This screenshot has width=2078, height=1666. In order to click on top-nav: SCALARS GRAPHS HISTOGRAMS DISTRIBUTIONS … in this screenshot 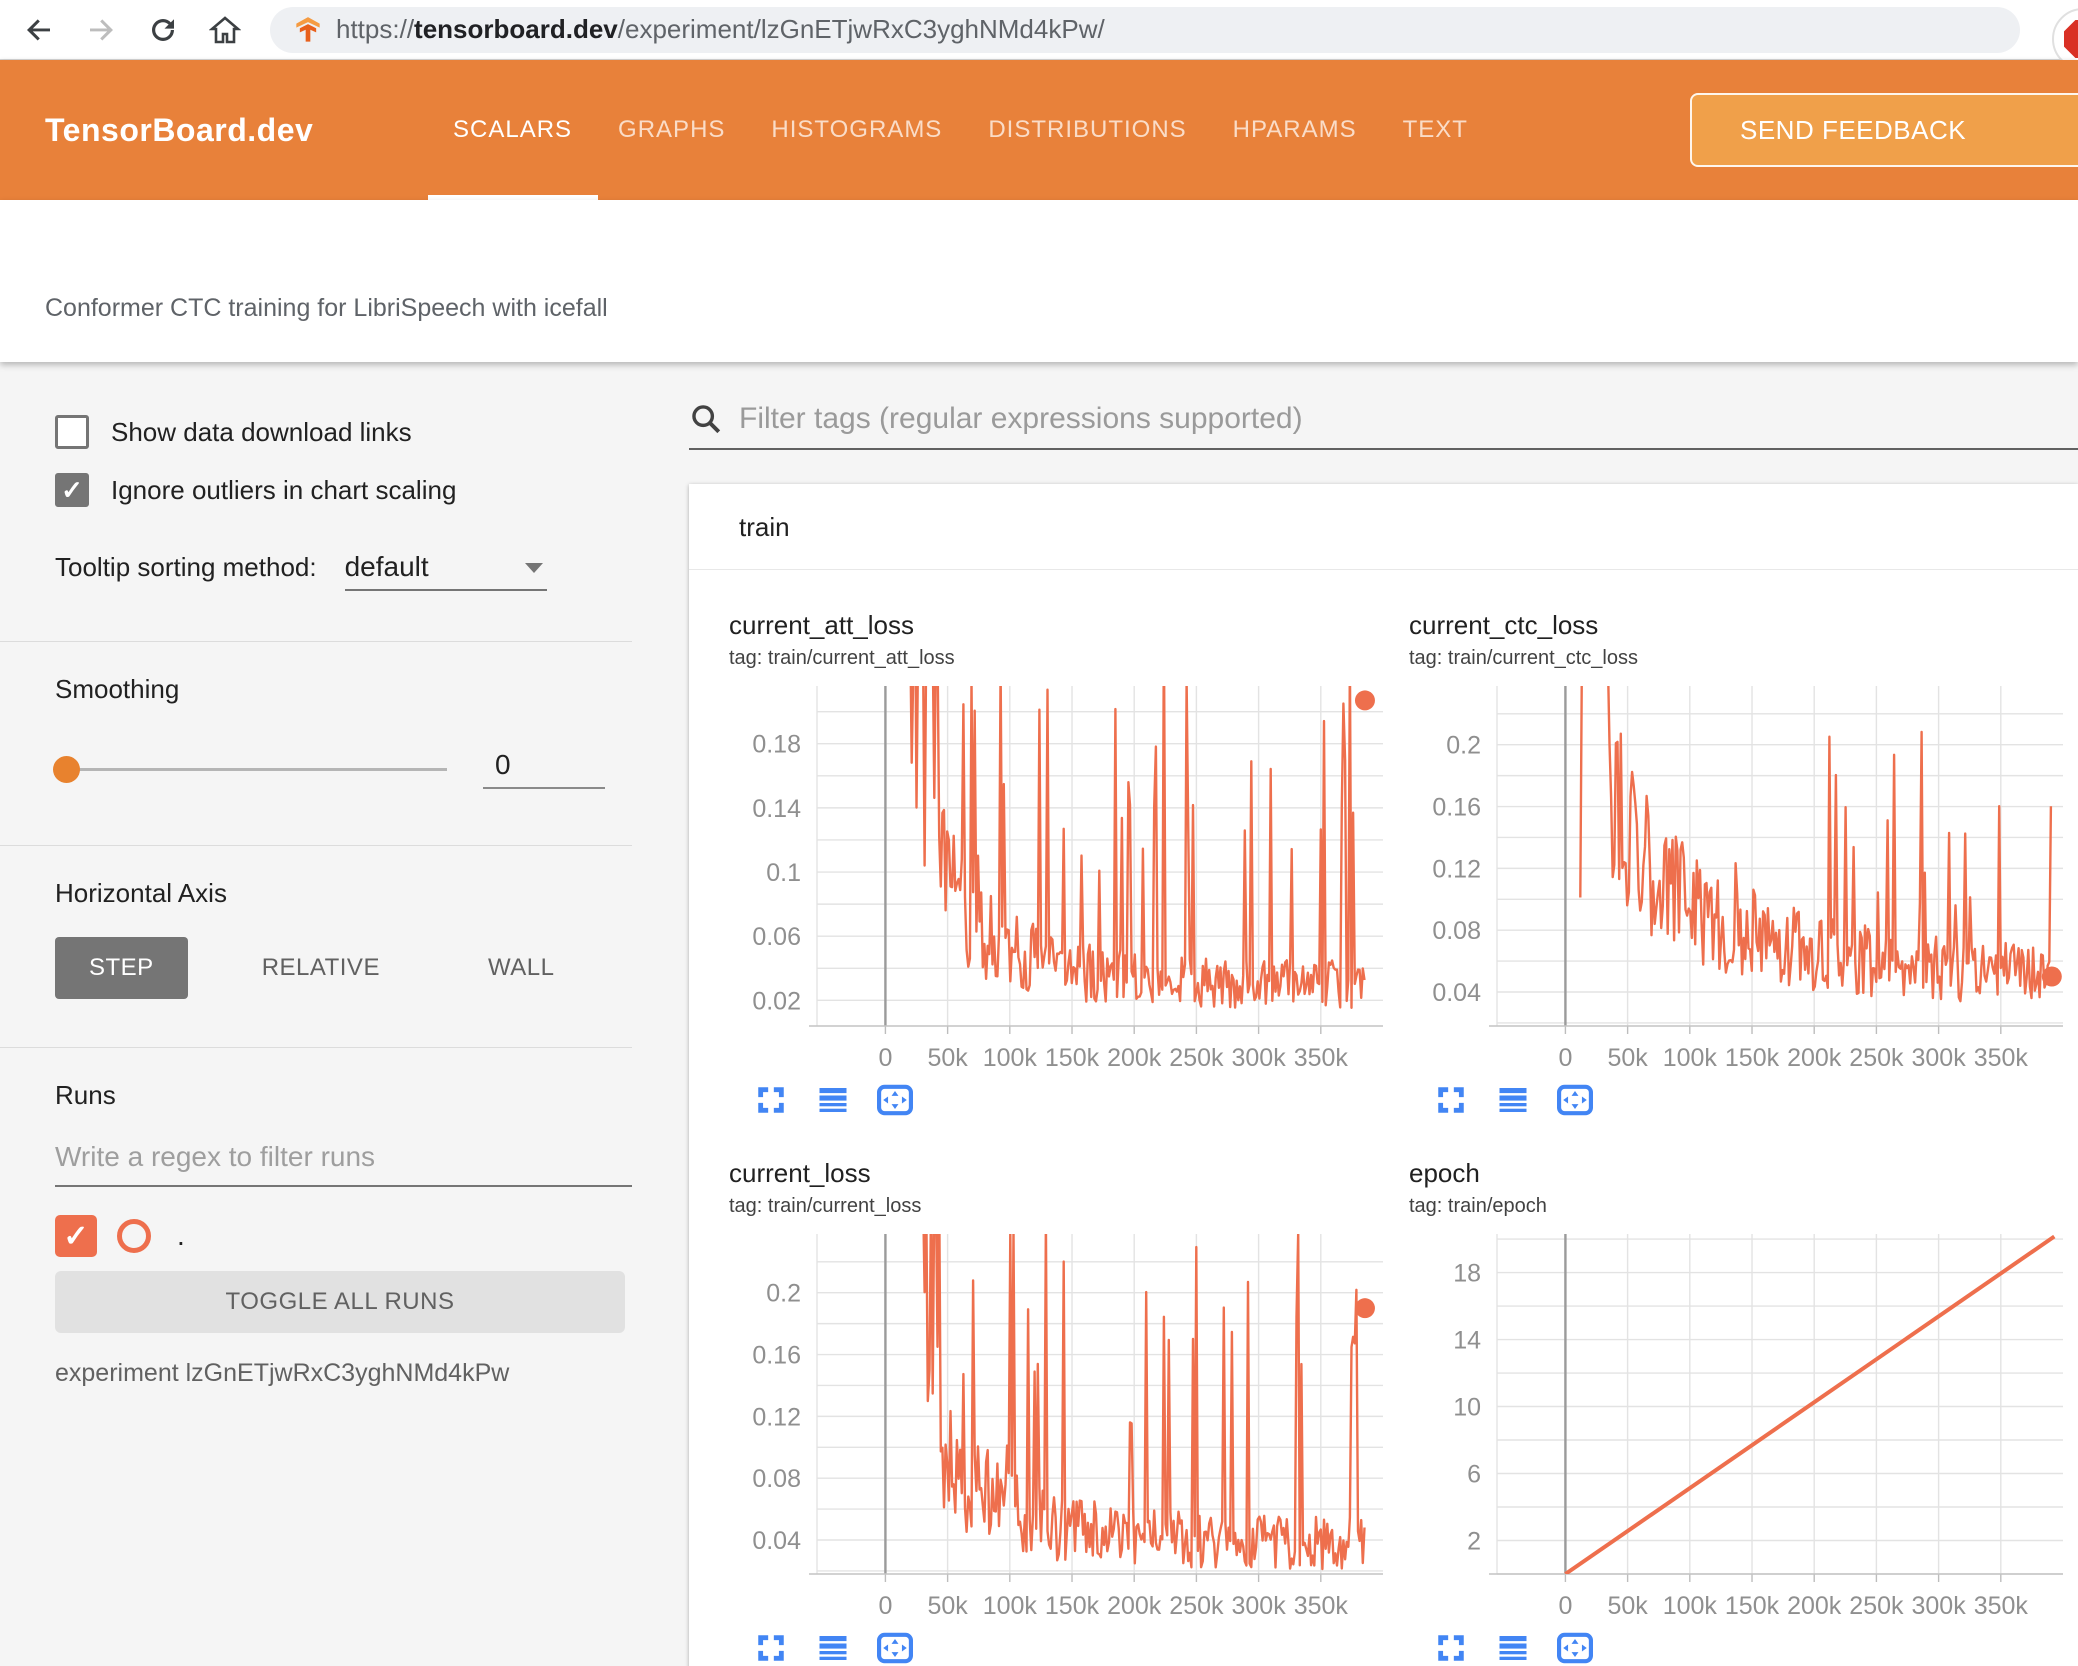, I will do `click(960, 130)`.